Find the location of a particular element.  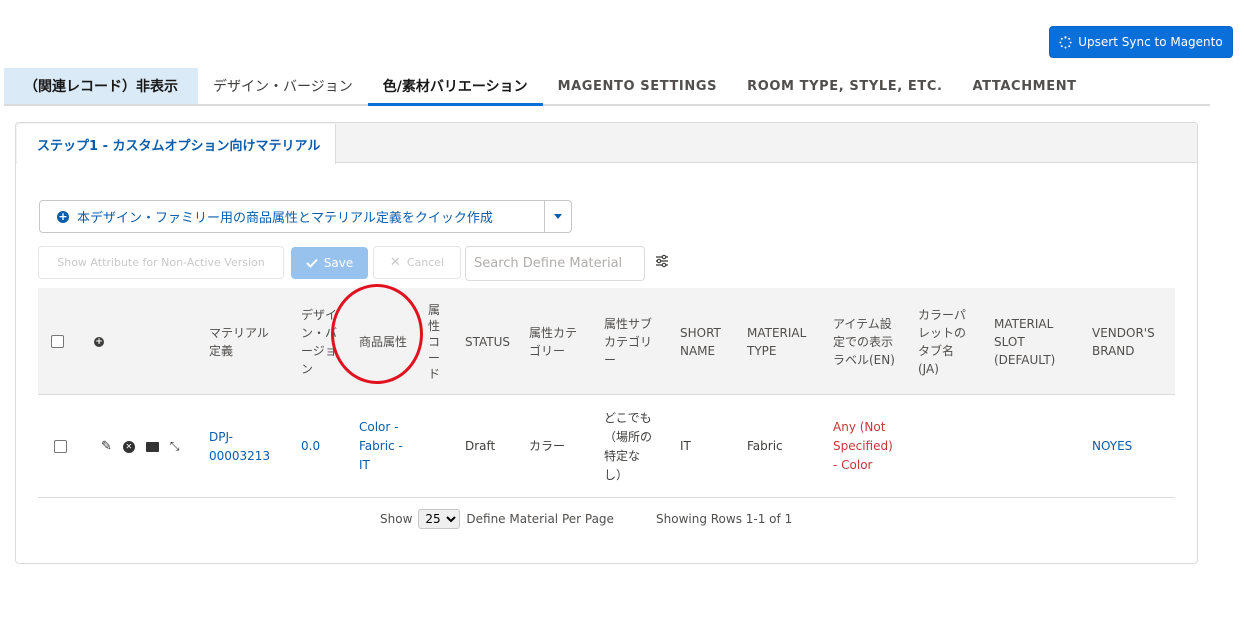

add-row-icon: + is located at coordinates (99, 341).